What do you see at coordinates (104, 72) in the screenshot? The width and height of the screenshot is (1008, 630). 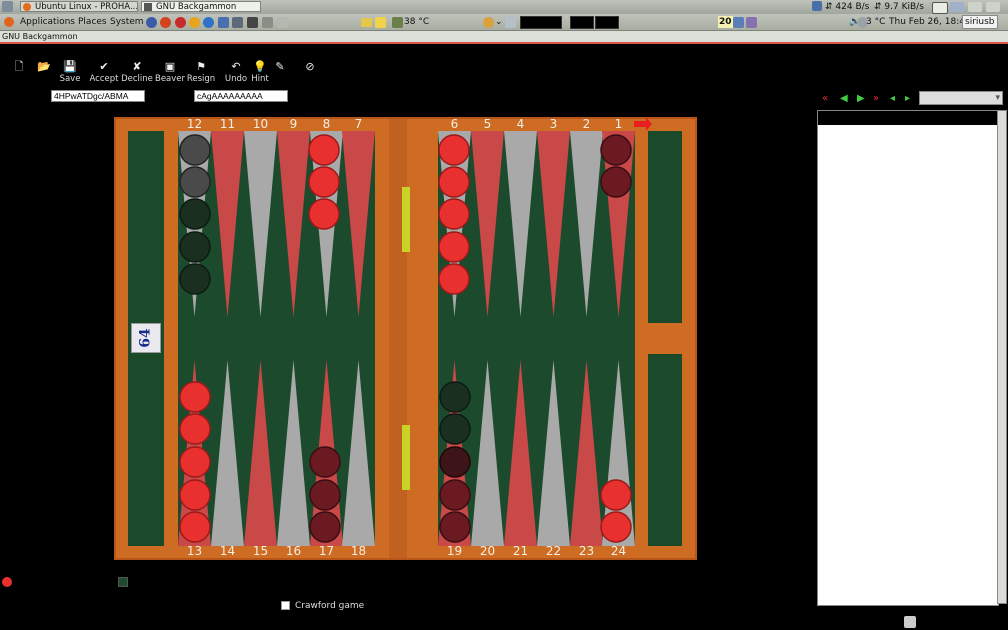 I see `accept-button: ✔ Accept` at bounding box center [104, 72].